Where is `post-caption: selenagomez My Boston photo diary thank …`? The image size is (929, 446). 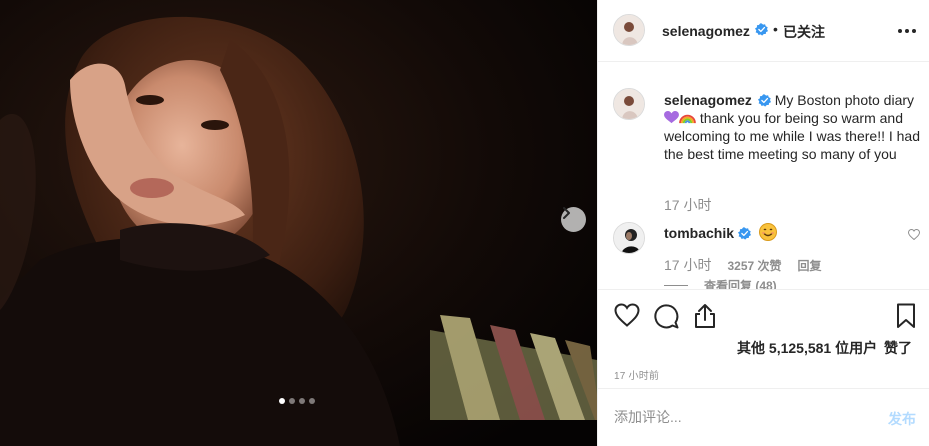
post-caption: selenagomez My Boston photo diary thank … is located at coordinates (792, 127).